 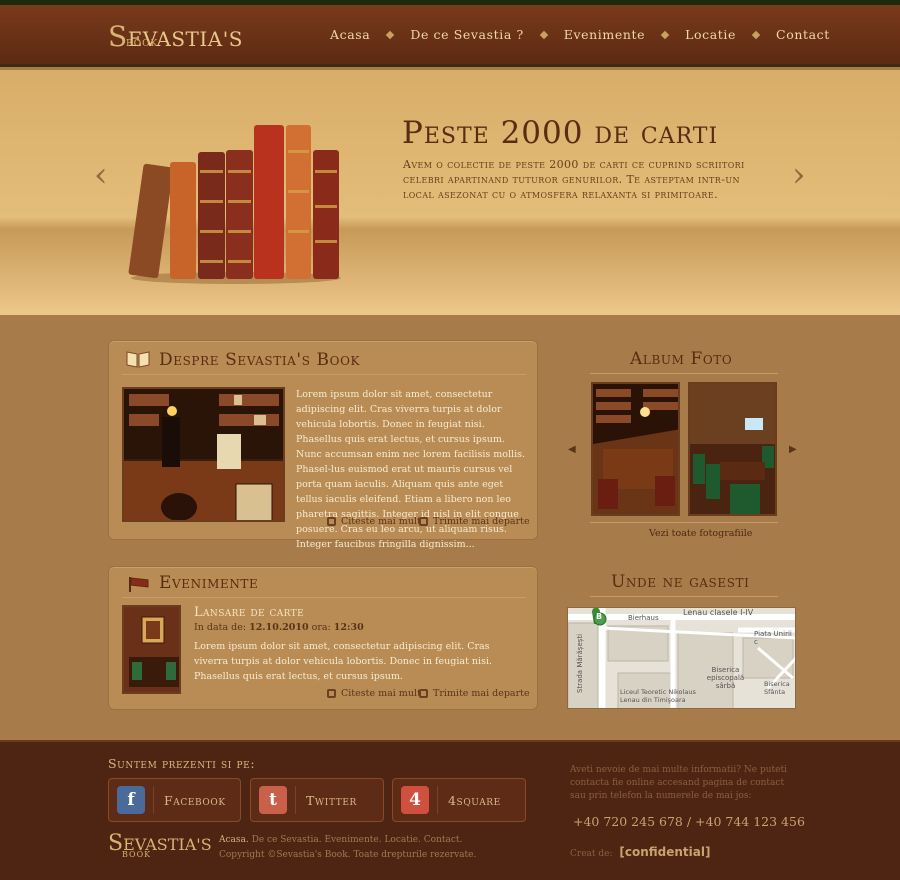 I want to click on logo: SEVASTIA'S BOOK, so click(x=175, y=36).